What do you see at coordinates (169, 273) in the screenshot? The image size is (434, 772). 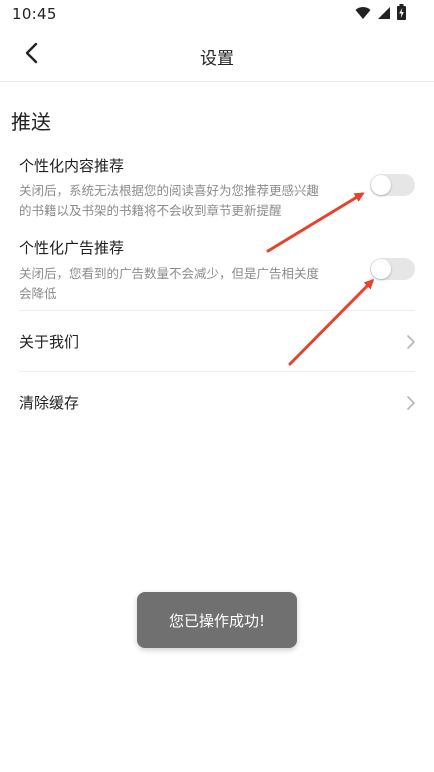 I see `setting-description-line: 关闭后，您看到的广告数量不会减少，但是广告相关度` at bounding box center [169, 273].